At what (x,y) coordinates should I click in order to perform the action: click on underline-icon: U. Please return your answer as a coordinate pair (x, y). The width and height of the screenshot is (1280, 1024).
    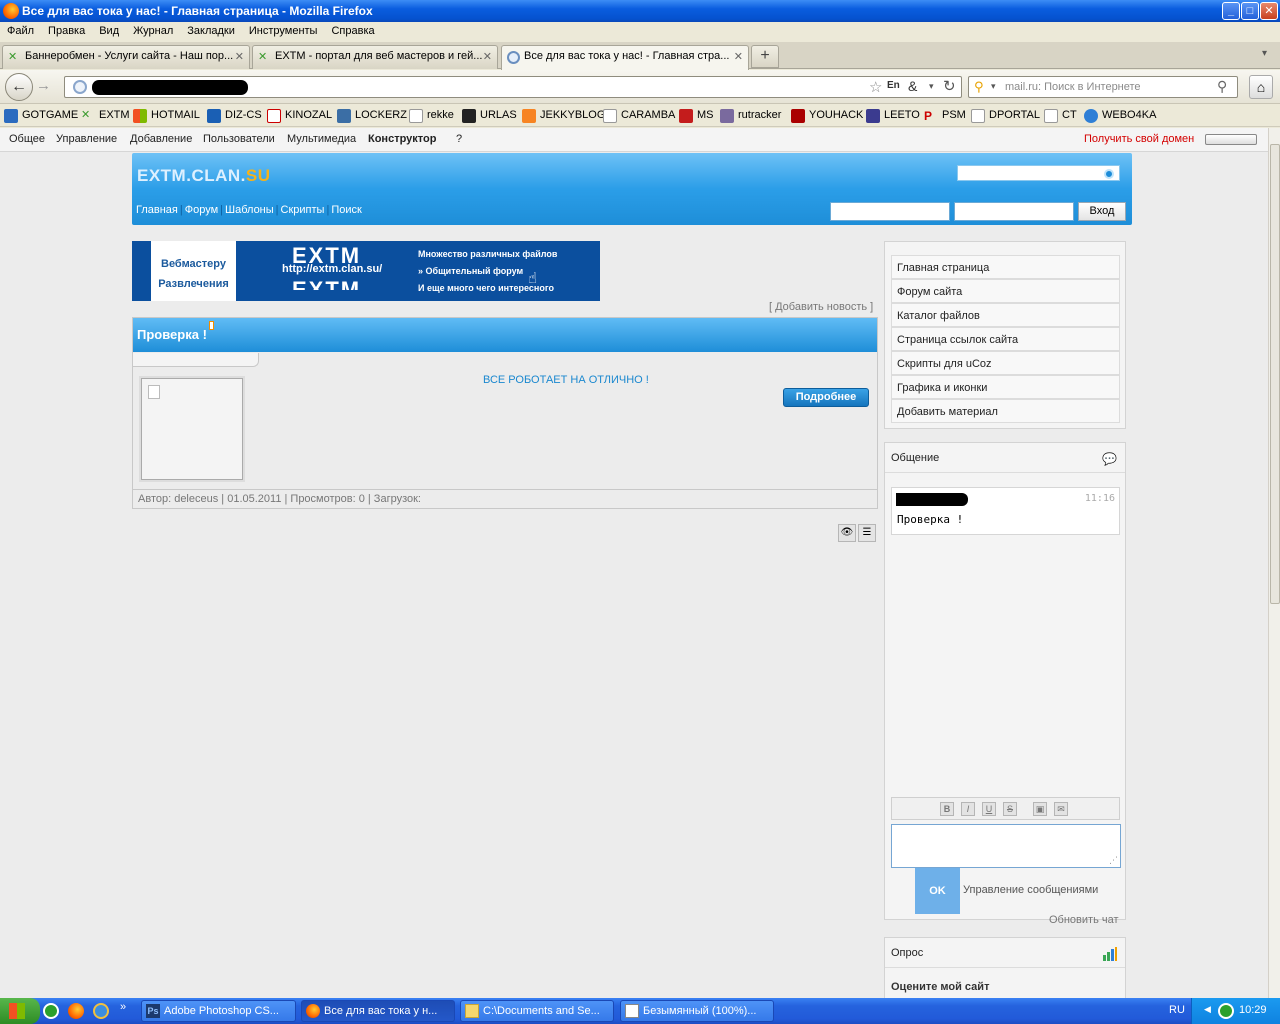
    Looking at the image, I should click on (989, 809).